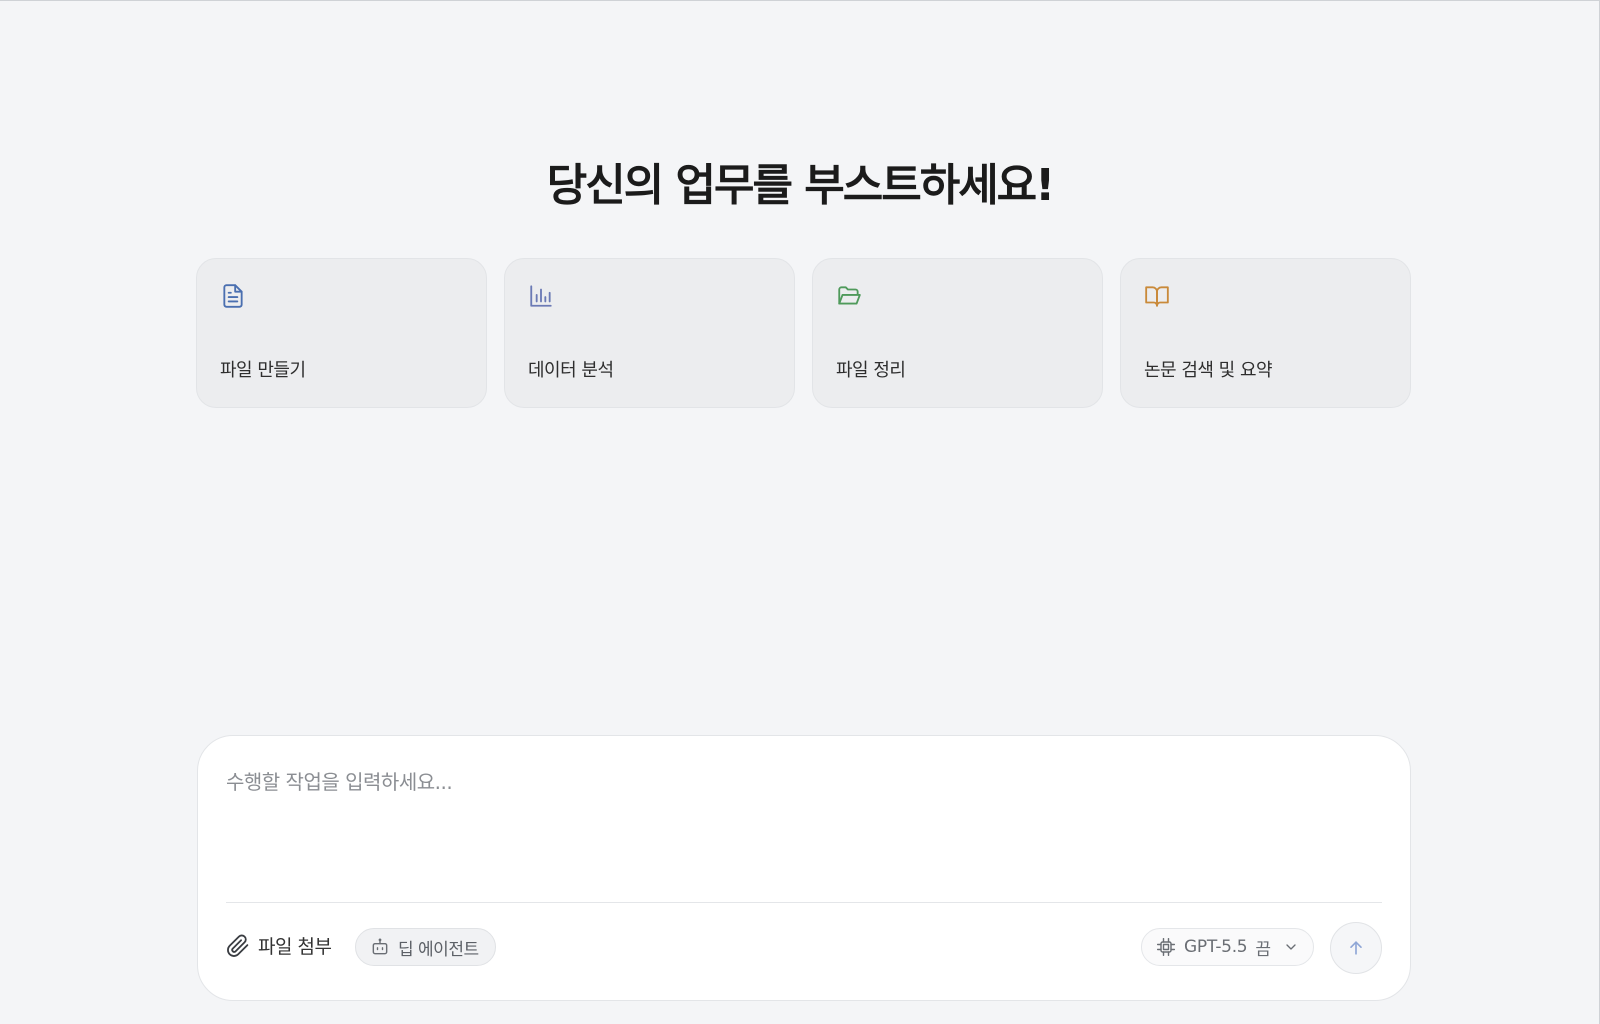  I want to click on bar-chart-icon, so click(541, 296).